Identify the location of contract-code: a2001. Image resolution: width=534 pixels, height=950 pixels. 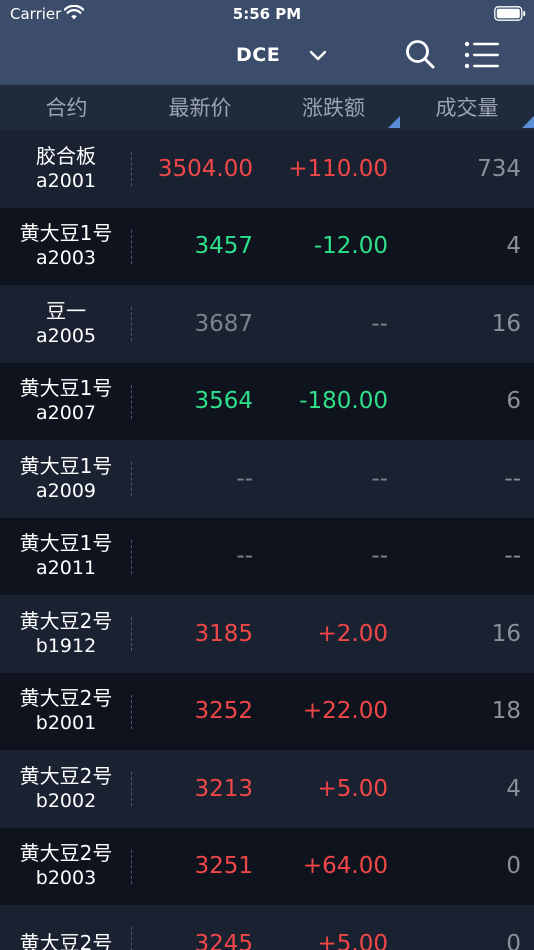
(66, 180).